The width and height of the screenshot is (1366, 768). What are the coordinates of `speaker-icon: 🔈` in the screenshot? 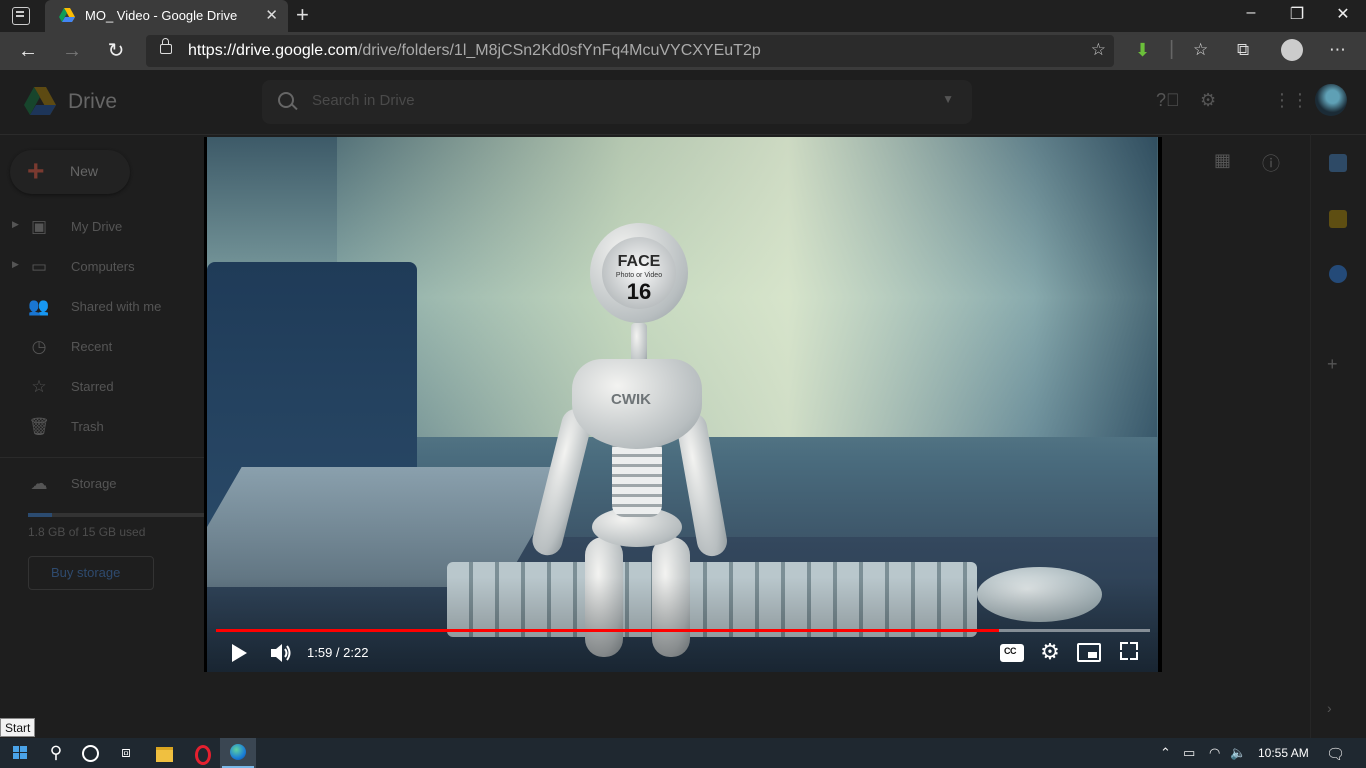 It's located at (1238, 753).